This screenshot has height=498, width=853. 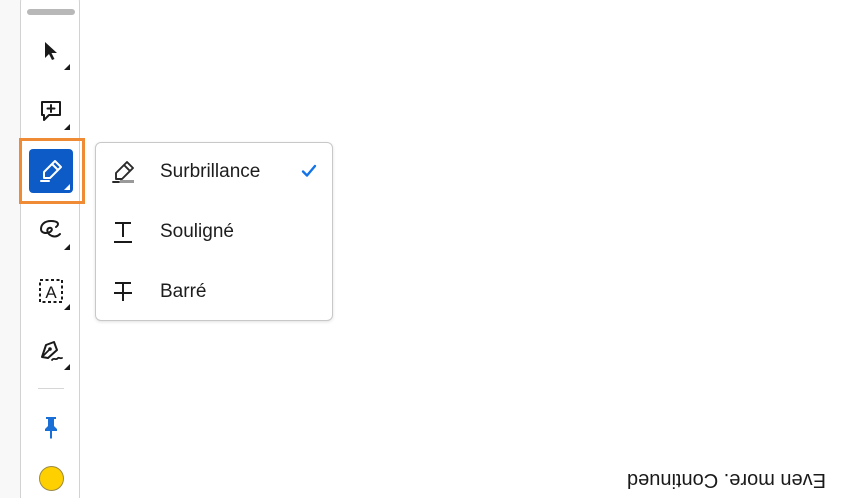 I want to click on sign-tool-button, so click(x=51, y=351).